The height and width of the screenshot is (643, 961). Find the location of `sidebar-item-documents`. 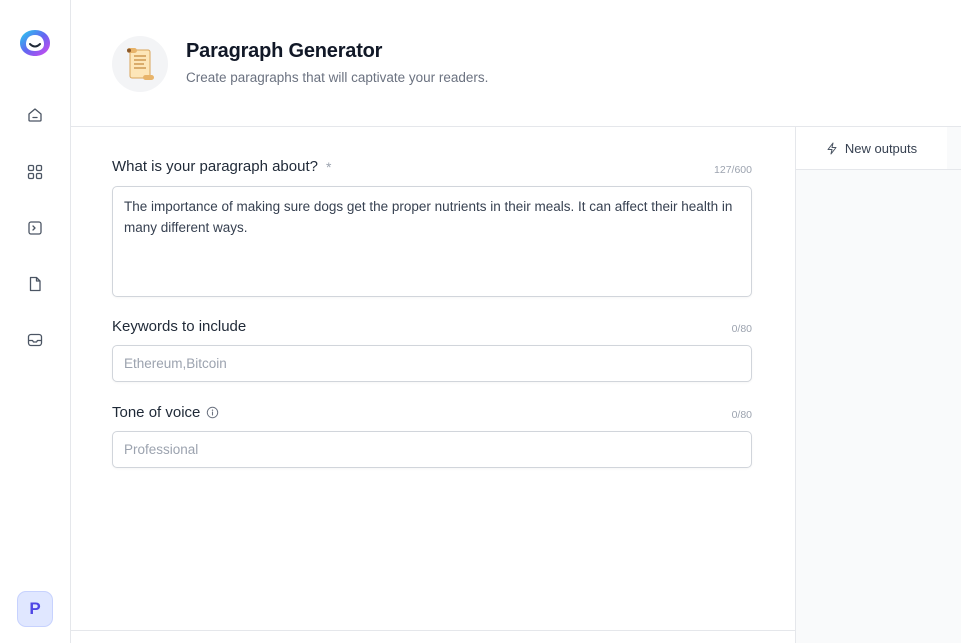

sidebar-item-documents is located at coordinates (35, 284).